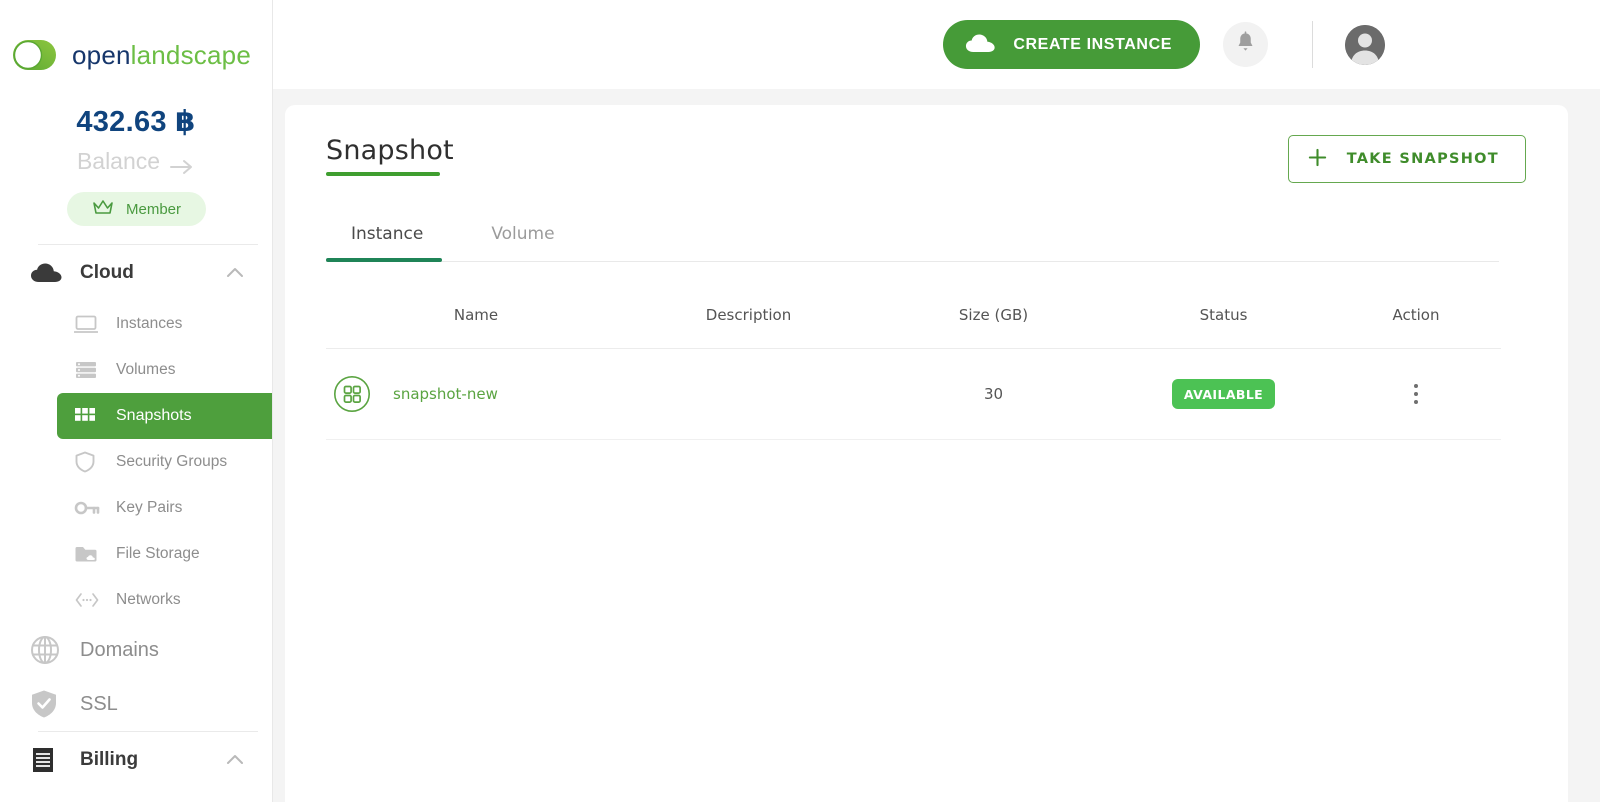  I want to click on tab-baseline, so click(912, 261).